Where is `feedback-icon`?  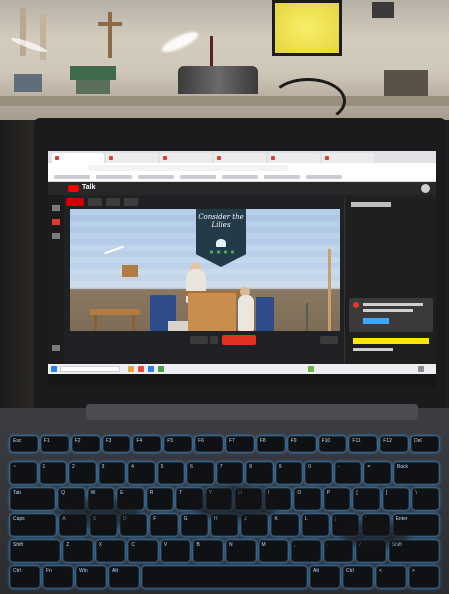 feedback-icon is located at coordinates (56, 348).